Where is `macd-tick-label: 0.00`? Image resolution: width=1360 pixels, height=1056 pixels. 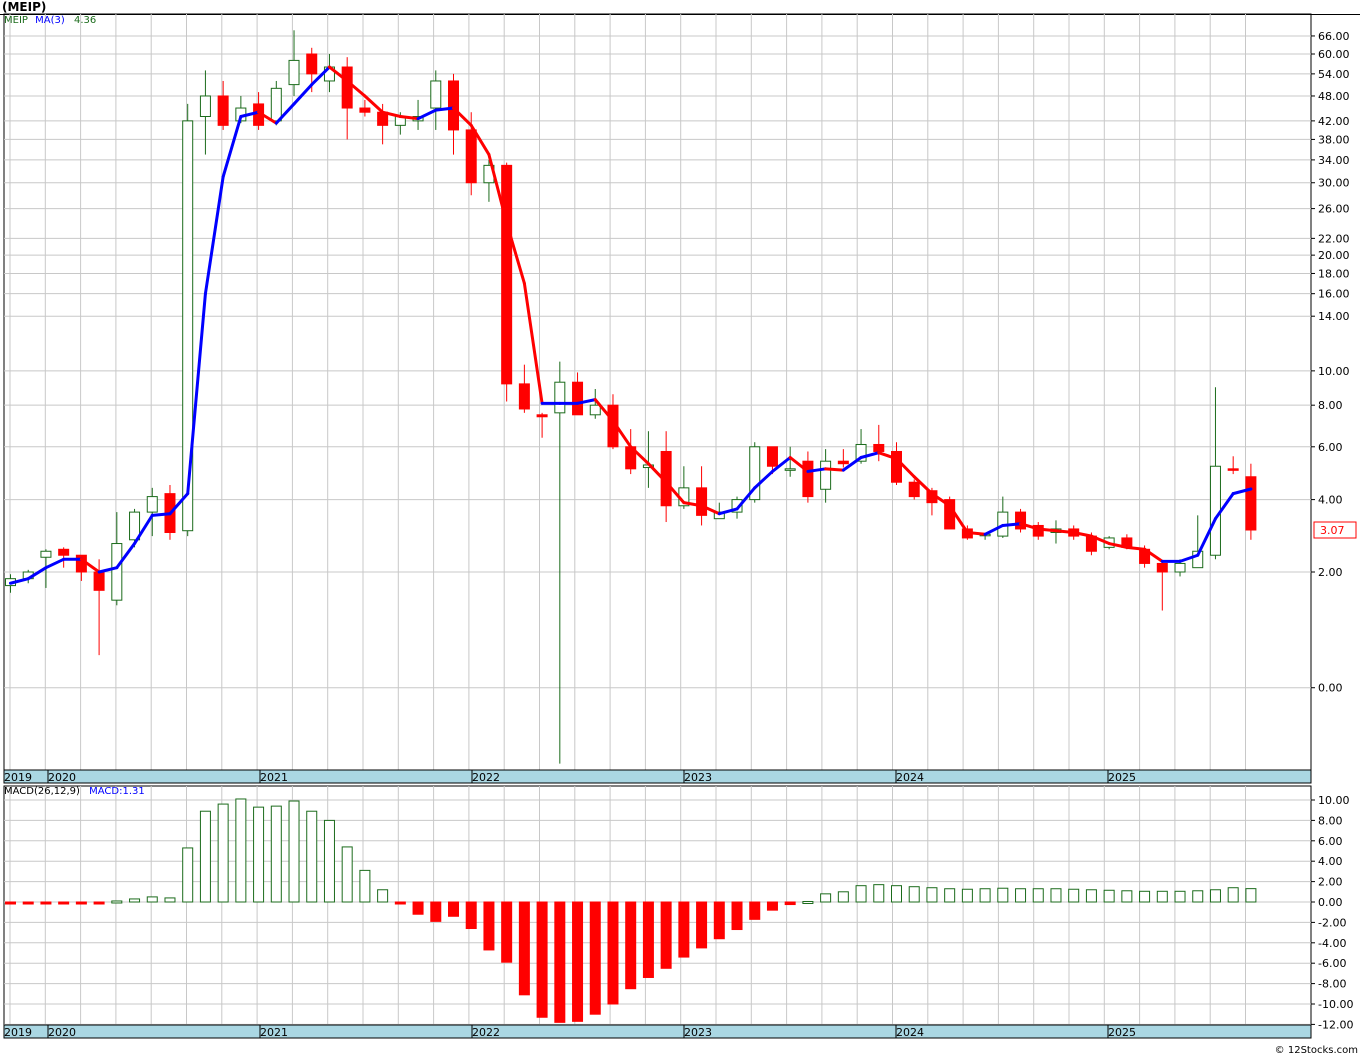 macd-tick-label: 0.00 is located at coordinates (1330, 902).